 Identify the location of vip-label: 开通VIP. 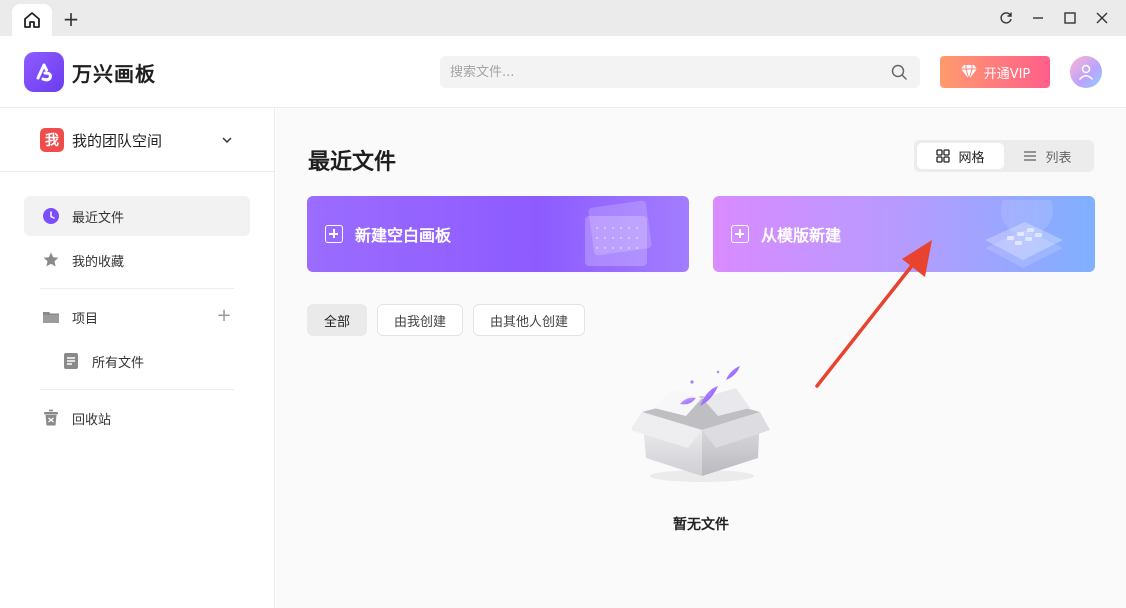
(1007, 74).